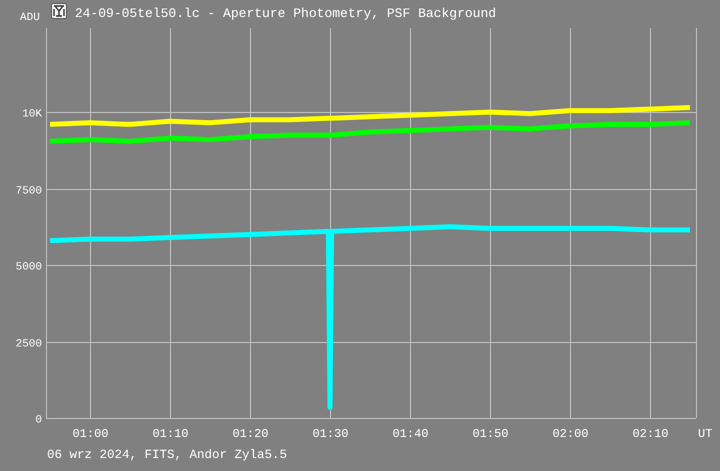 This screenshot has width=720, height=471. What do you see at coordinates (410, 434) in the screenshot?
I see `tick-label: 01:40` at bounding box center [410, 434].